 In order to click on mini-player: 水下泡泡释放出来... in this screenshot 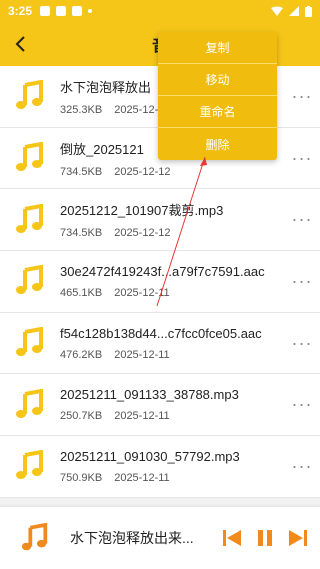, I will do `click(160, 538)`.